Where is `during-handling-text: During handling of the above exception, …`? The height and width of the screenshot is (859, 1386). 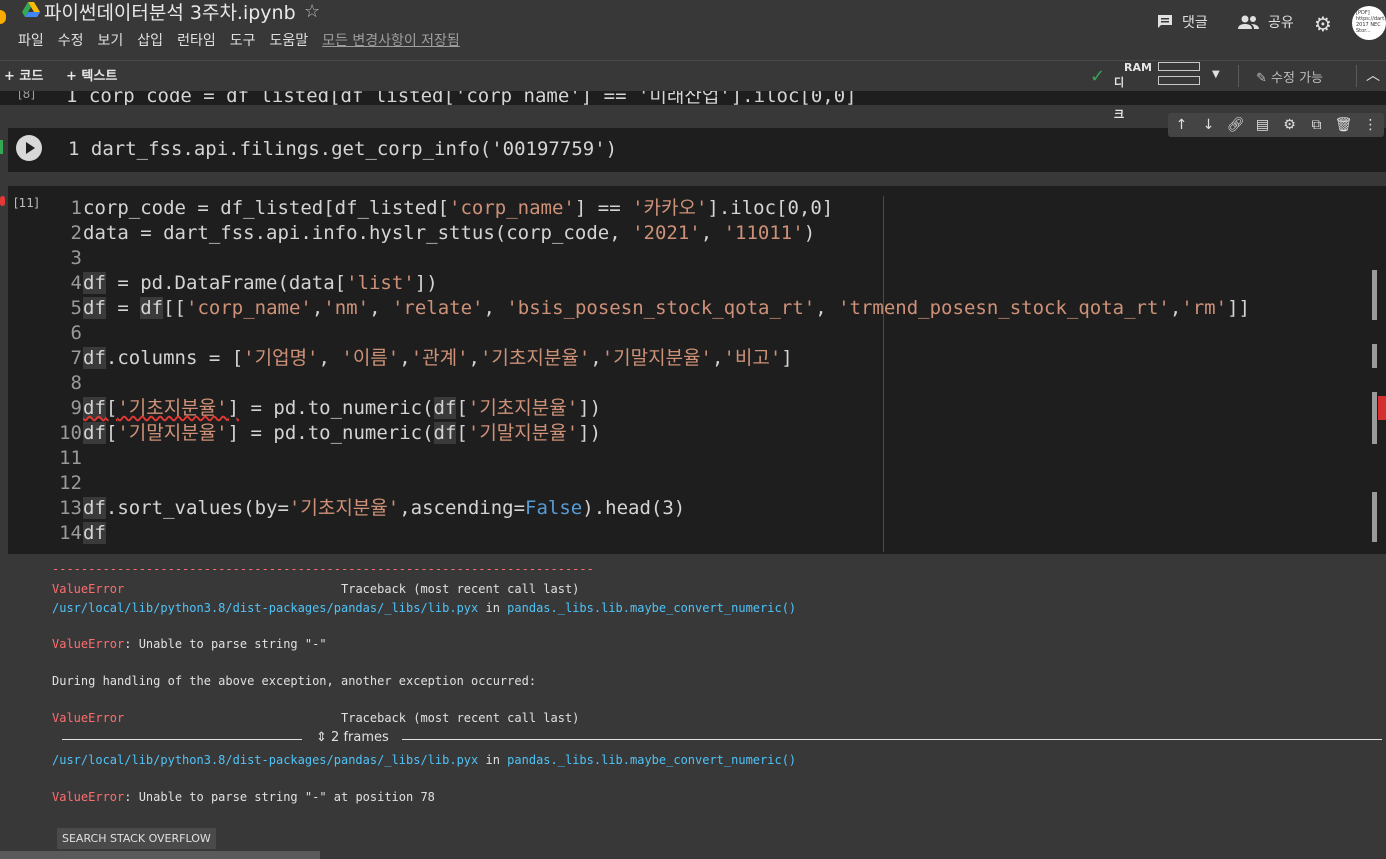 during-handling-text: During handling of the above exception, … is located at coordinates (294, 681).